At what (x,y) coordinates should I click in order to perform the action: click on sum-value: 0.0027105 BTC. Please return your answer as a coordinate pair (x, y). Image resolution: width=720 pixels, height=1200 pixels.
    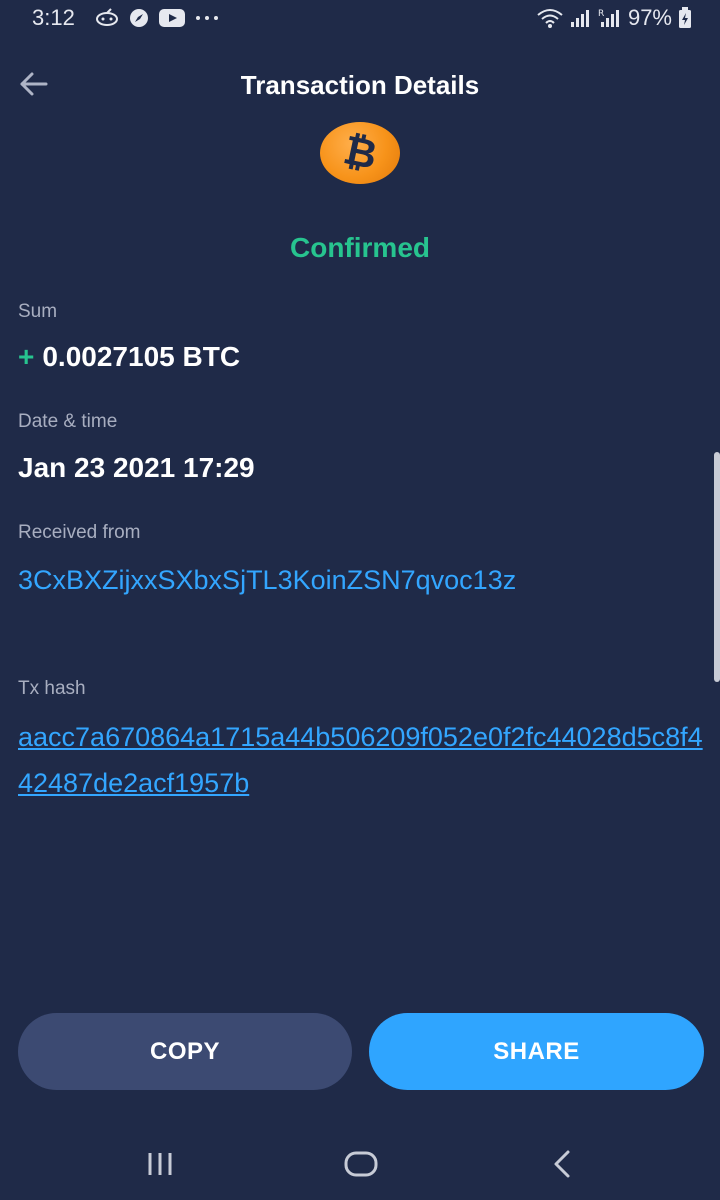
    Looking at the image, I should click on (141, 356).